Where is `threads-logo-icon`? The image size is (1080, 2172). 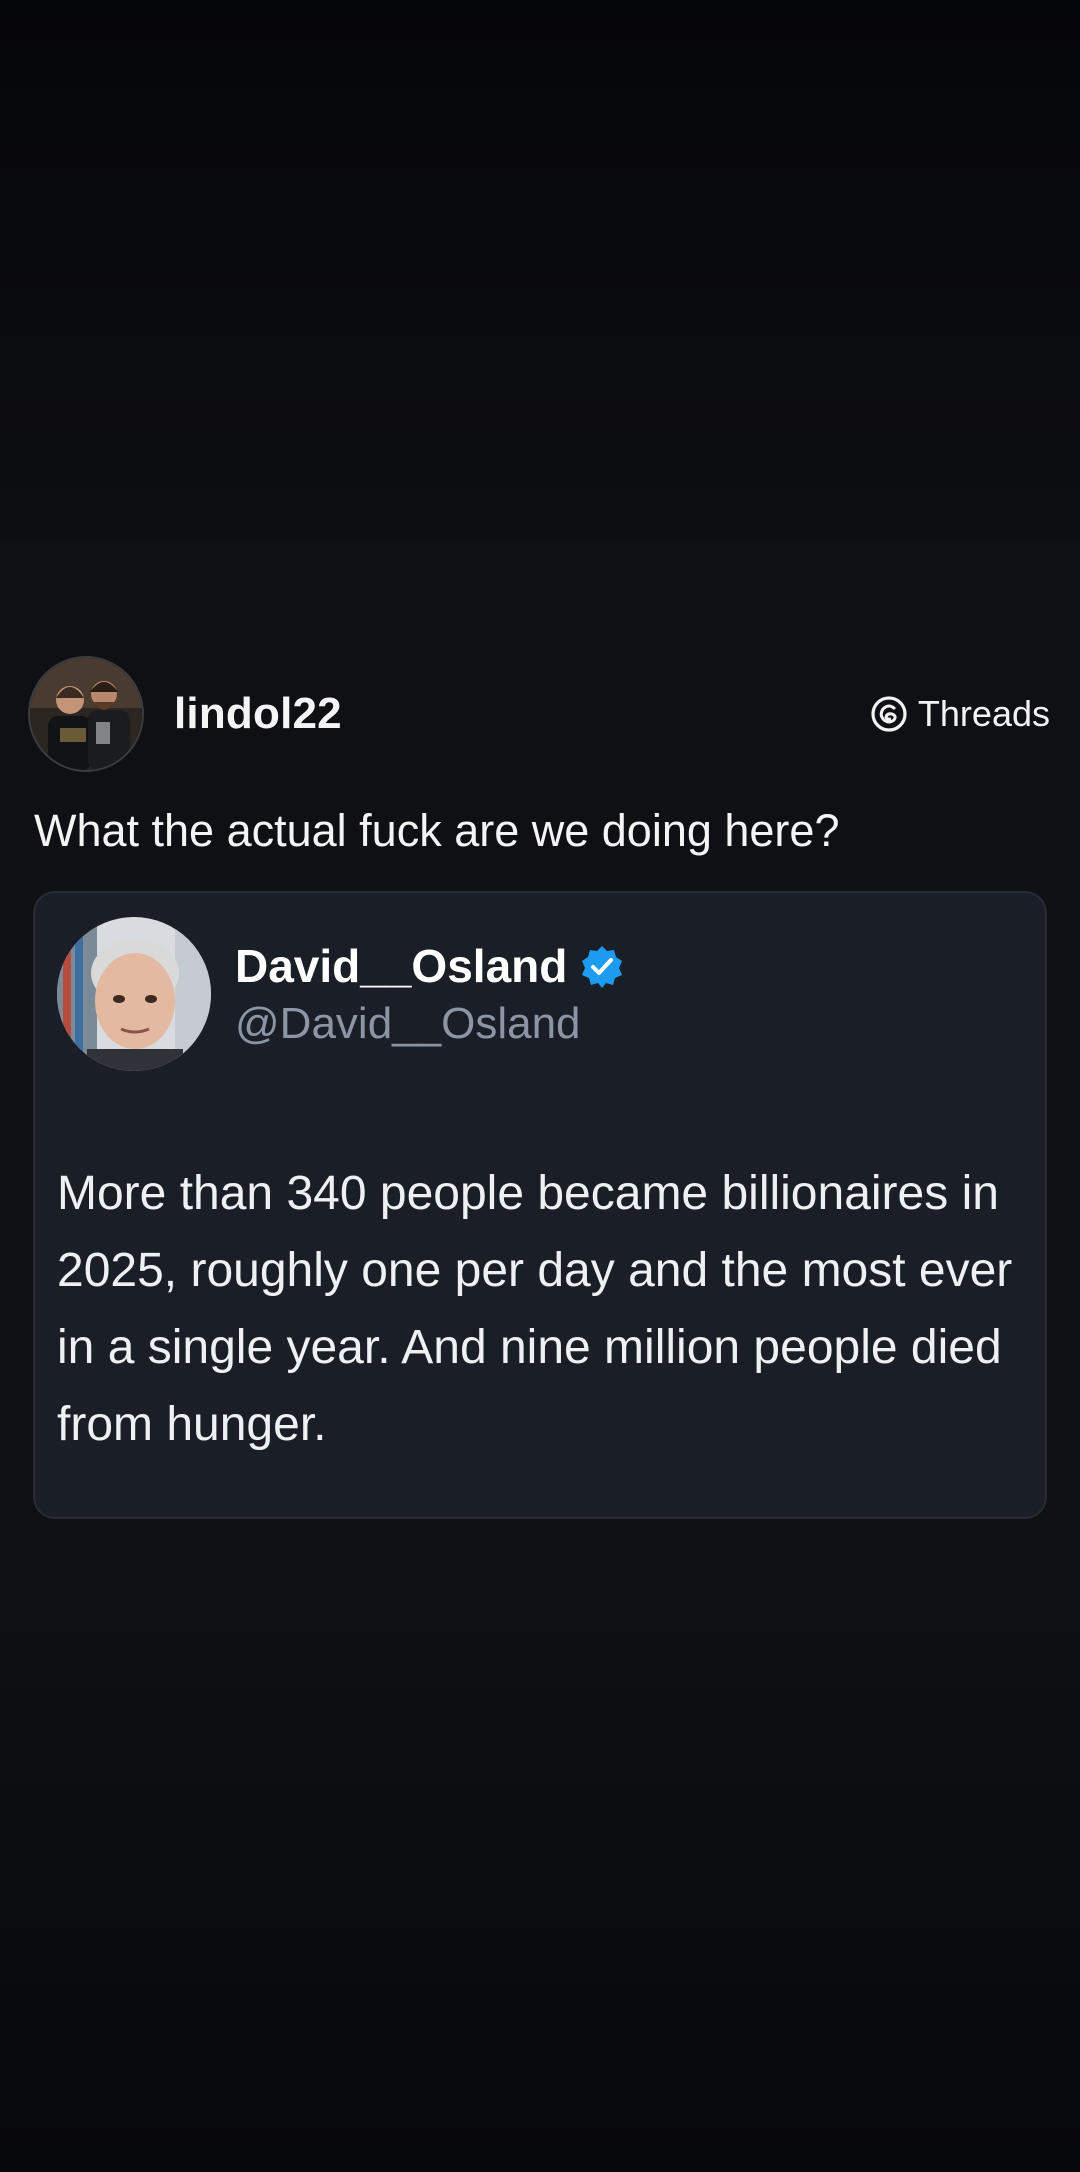 threads-logo-icon is located at coordinates (889, 714).